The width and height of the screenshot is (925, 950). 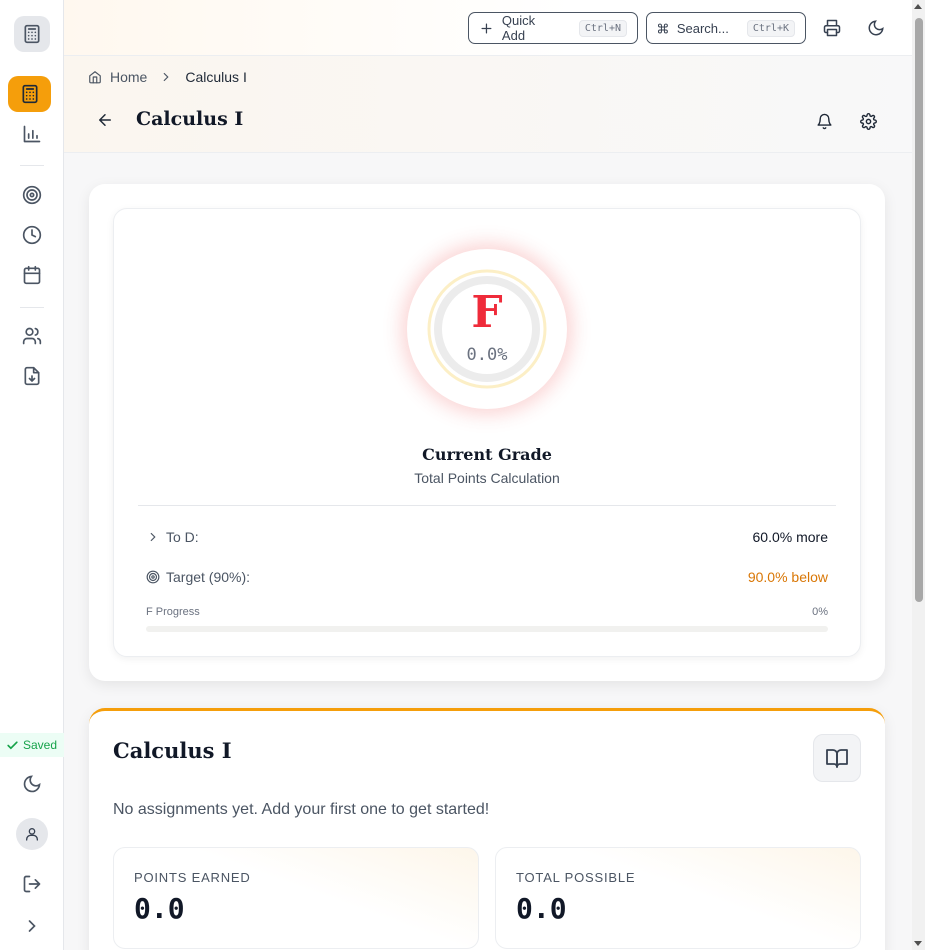 I want to click on course-book-button, so click(x=837, y=758).